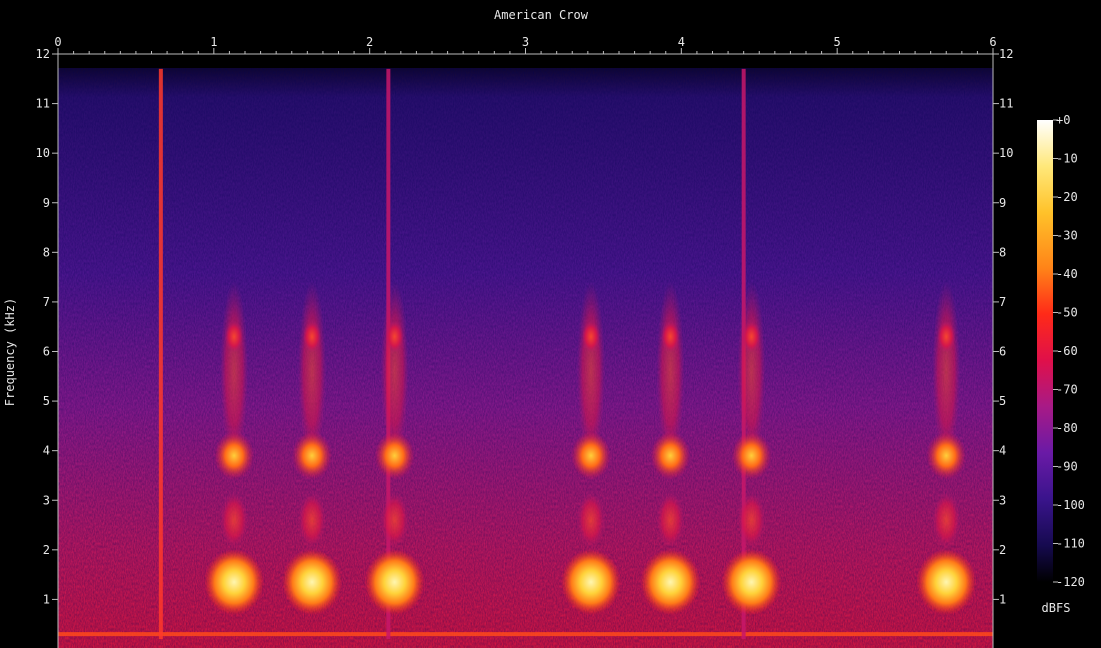 The width and height of the screenshot is (1101, 648). What do you see at coordinates (946, 520) in the screenshot?
I see `call-6-harmonic-2-5k` at bounding box center [946, 520].